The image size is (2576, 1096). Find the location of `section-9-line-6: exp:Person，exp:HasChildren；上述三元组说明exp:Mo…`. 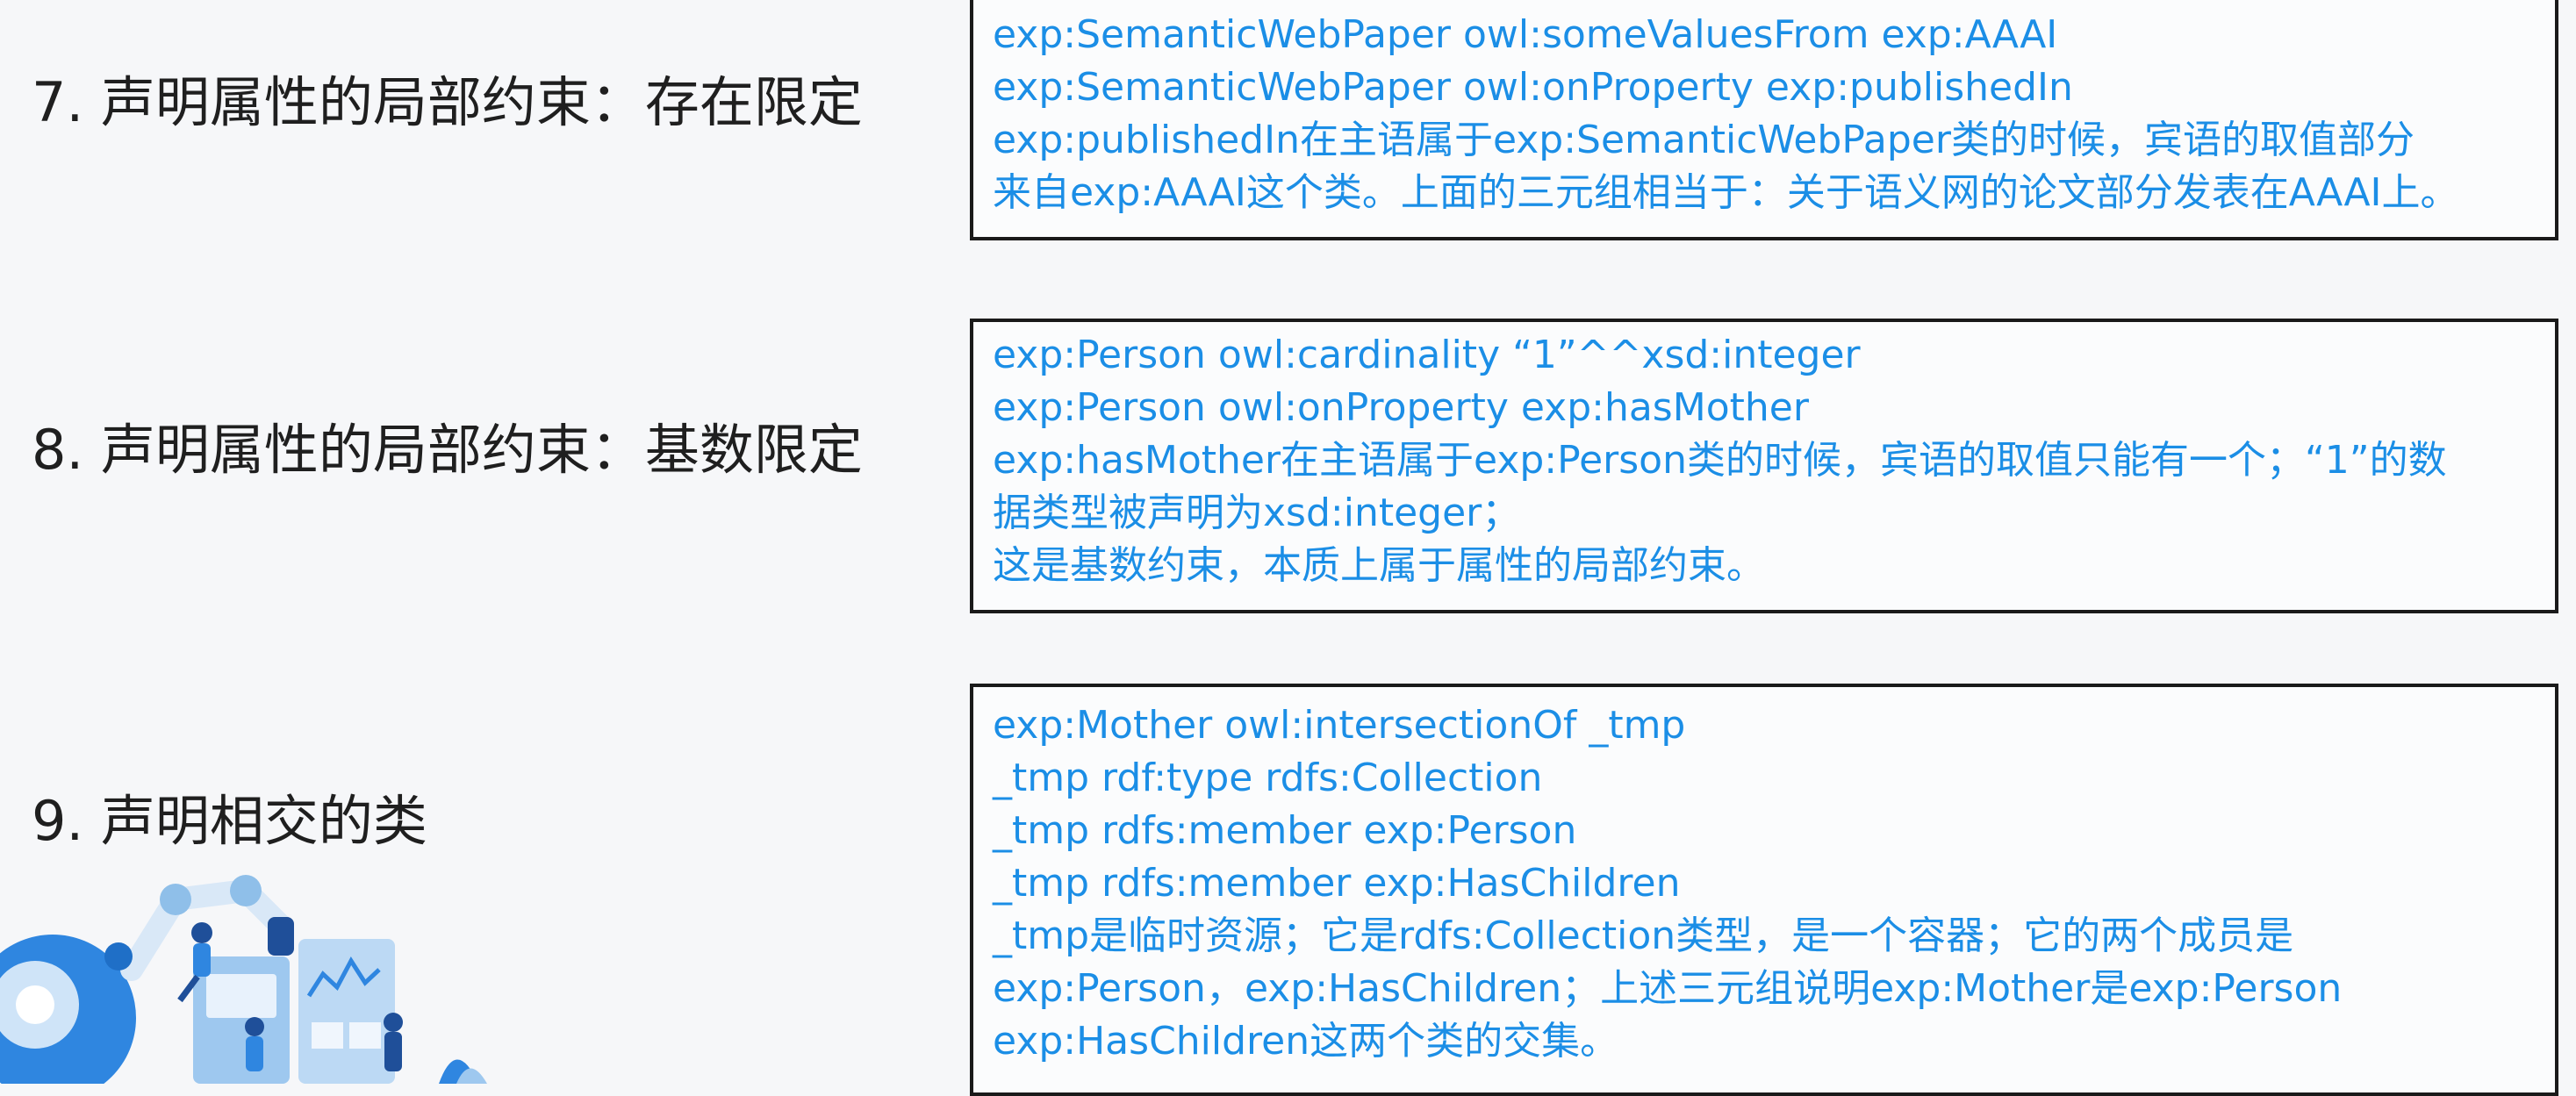

section-9-line-6: exp:Person，exp:HasChildren；上述三元组说明exp:Mo… is located at coordinates (1668, 988).